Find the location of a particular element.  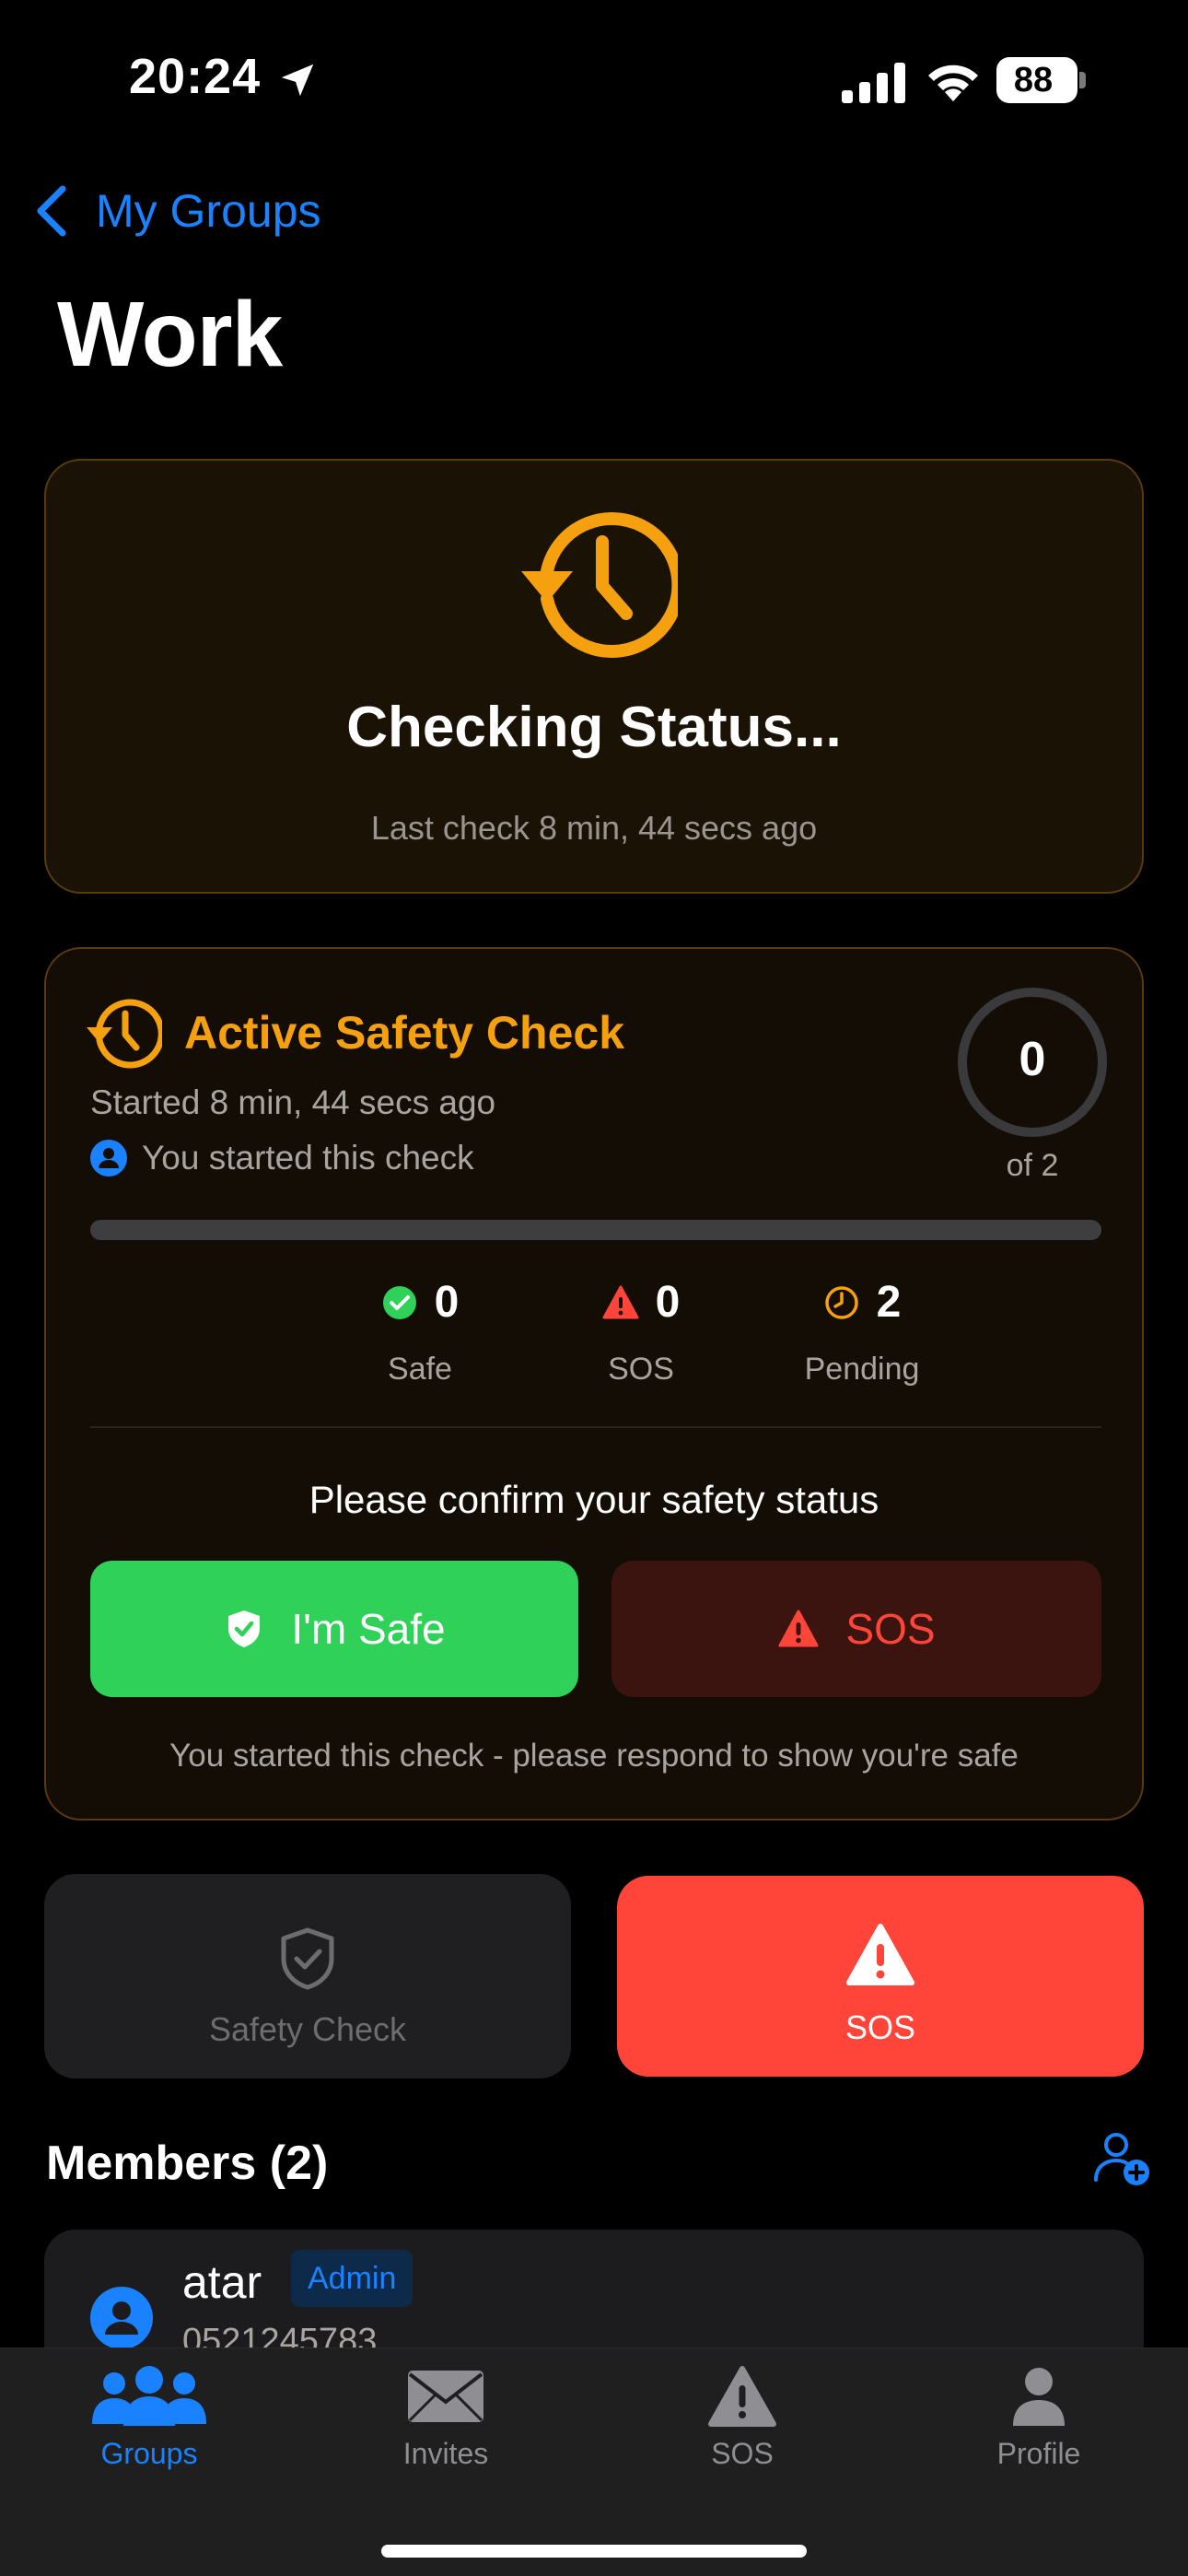

clock-icon is located at coordinates (841, 1302).